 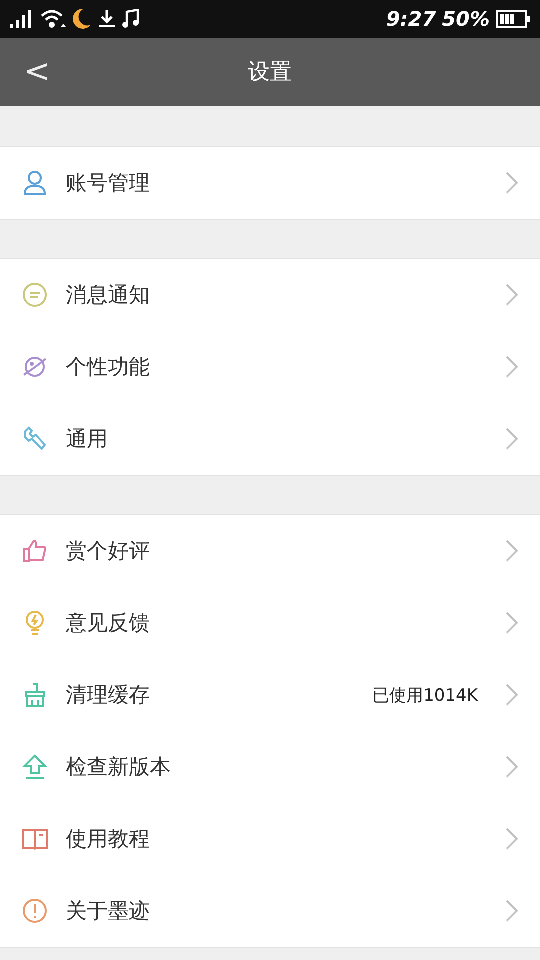 What do you see at coordinates (411, 19) in the screenshot?
I see `clock-time: 9:27` at bounding box center [411, 19].